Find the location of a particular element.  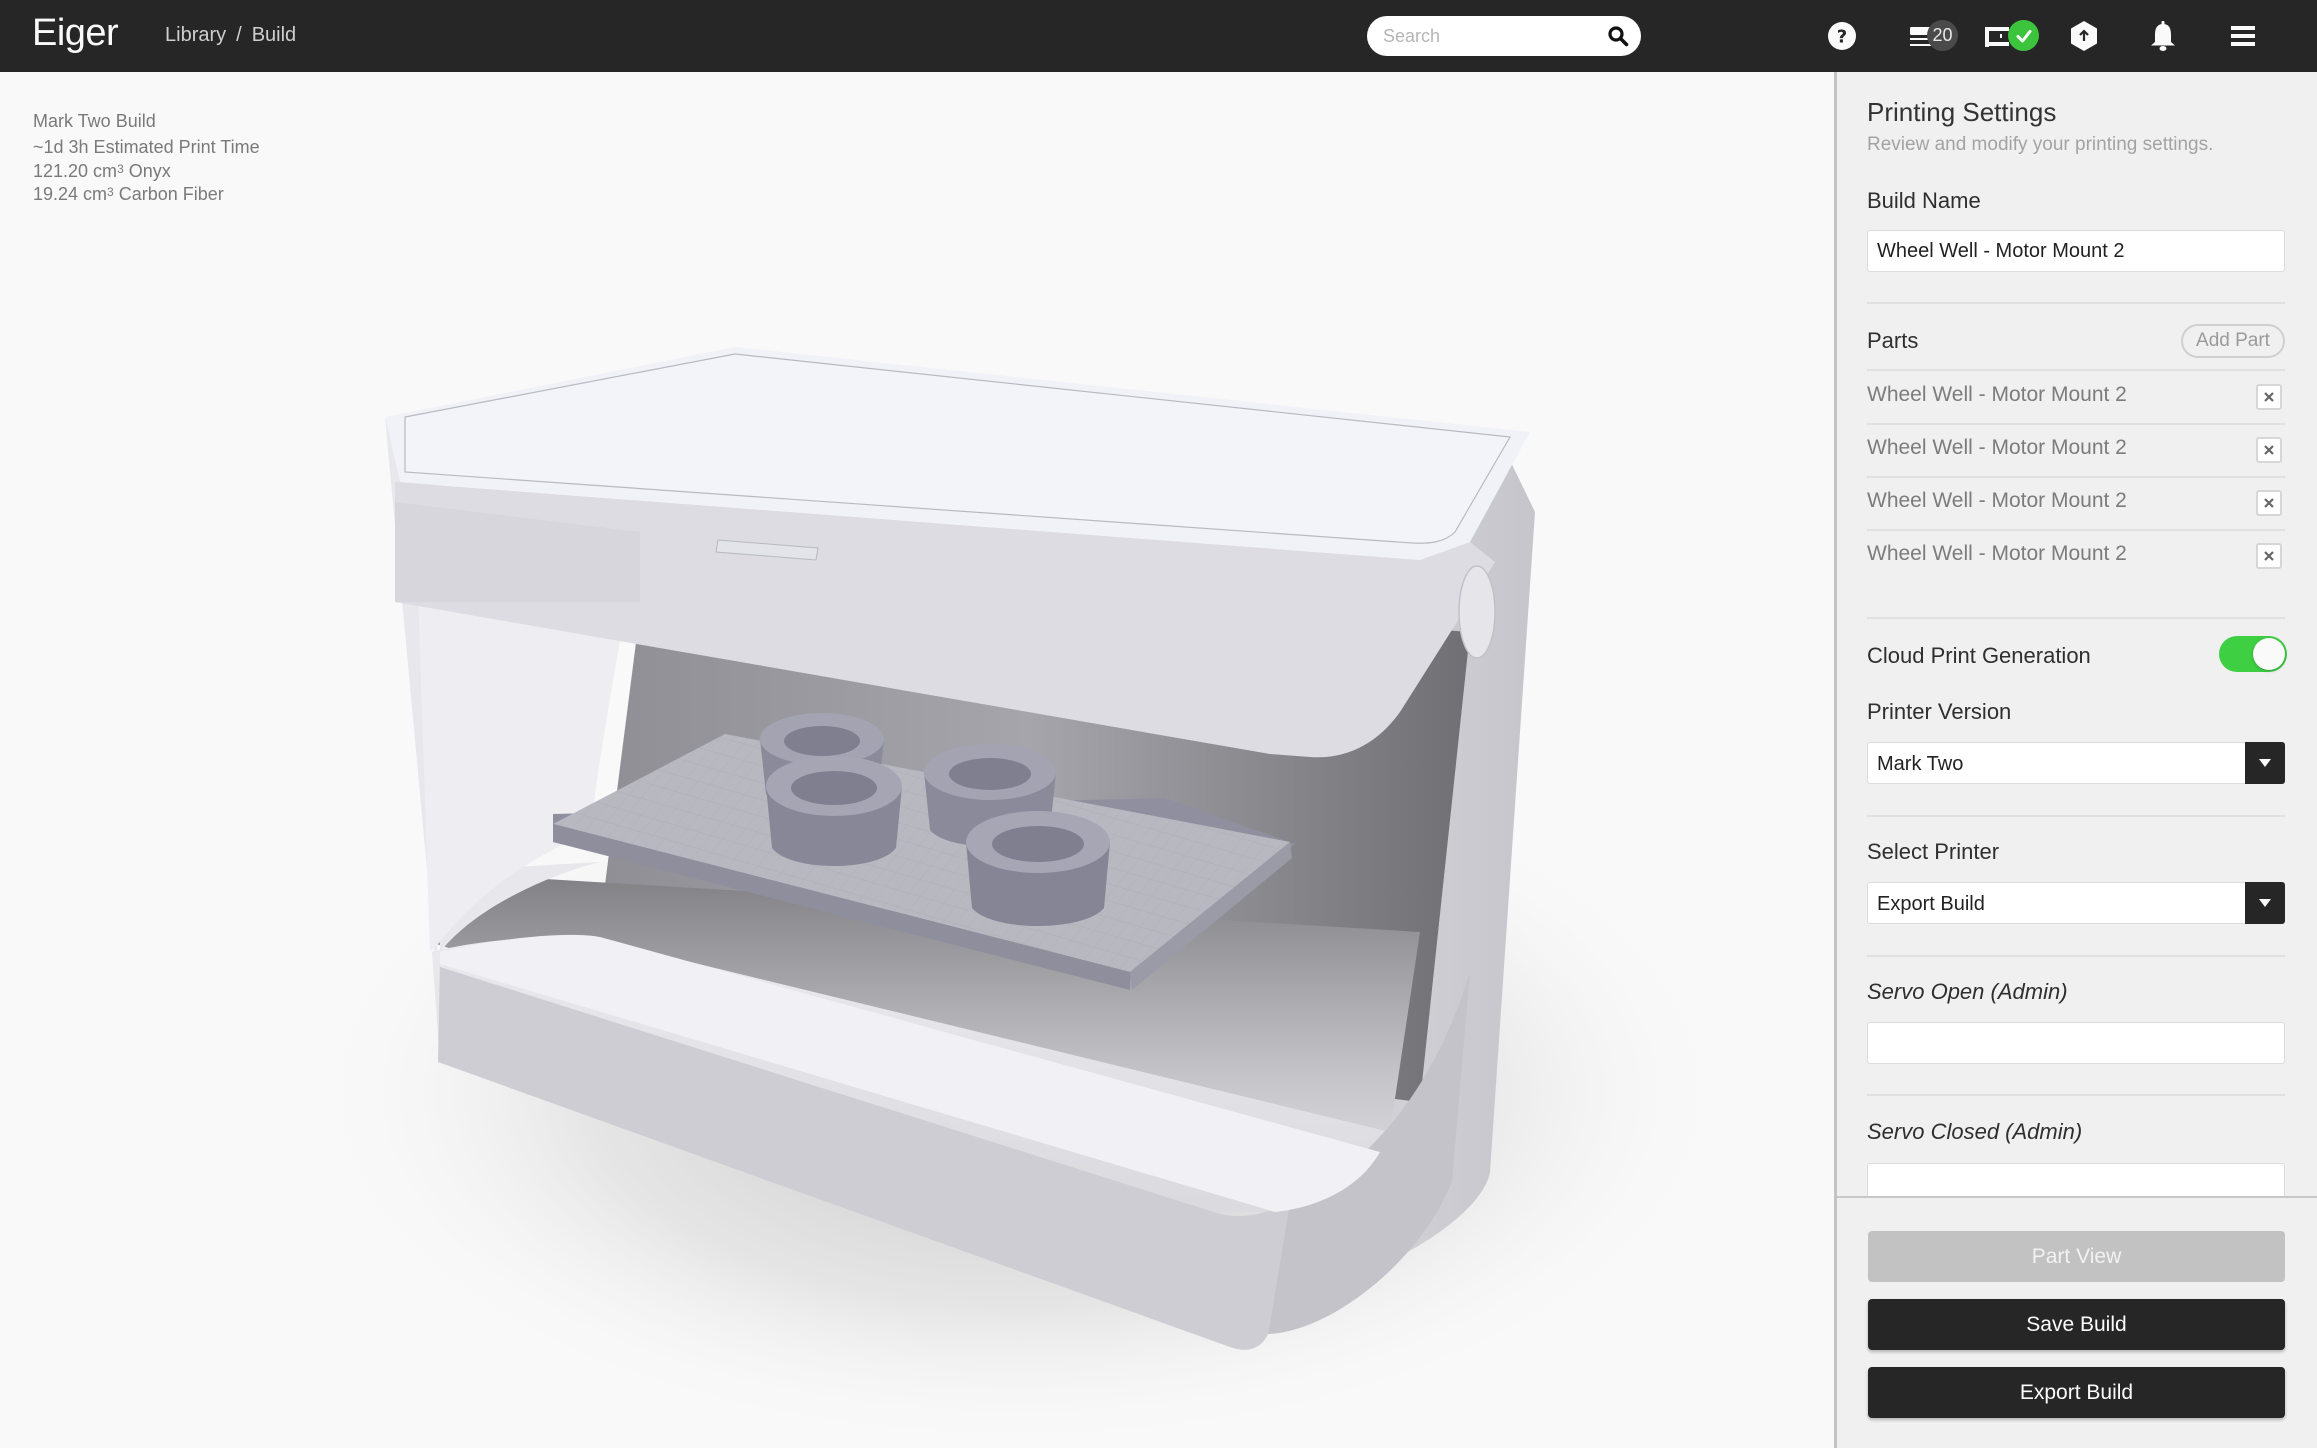

printer-version-label: Printer Version is located at coordinates (1939, 711).